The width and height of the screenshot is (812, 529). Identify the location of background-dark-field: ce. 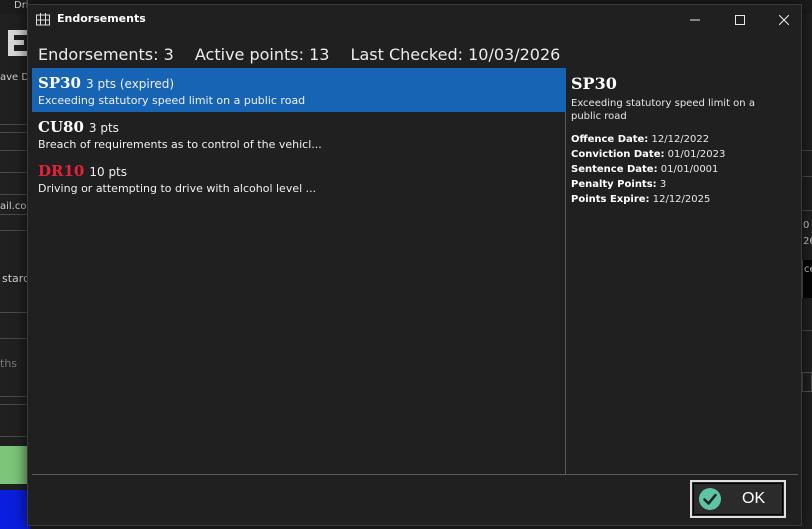
(807, 279).